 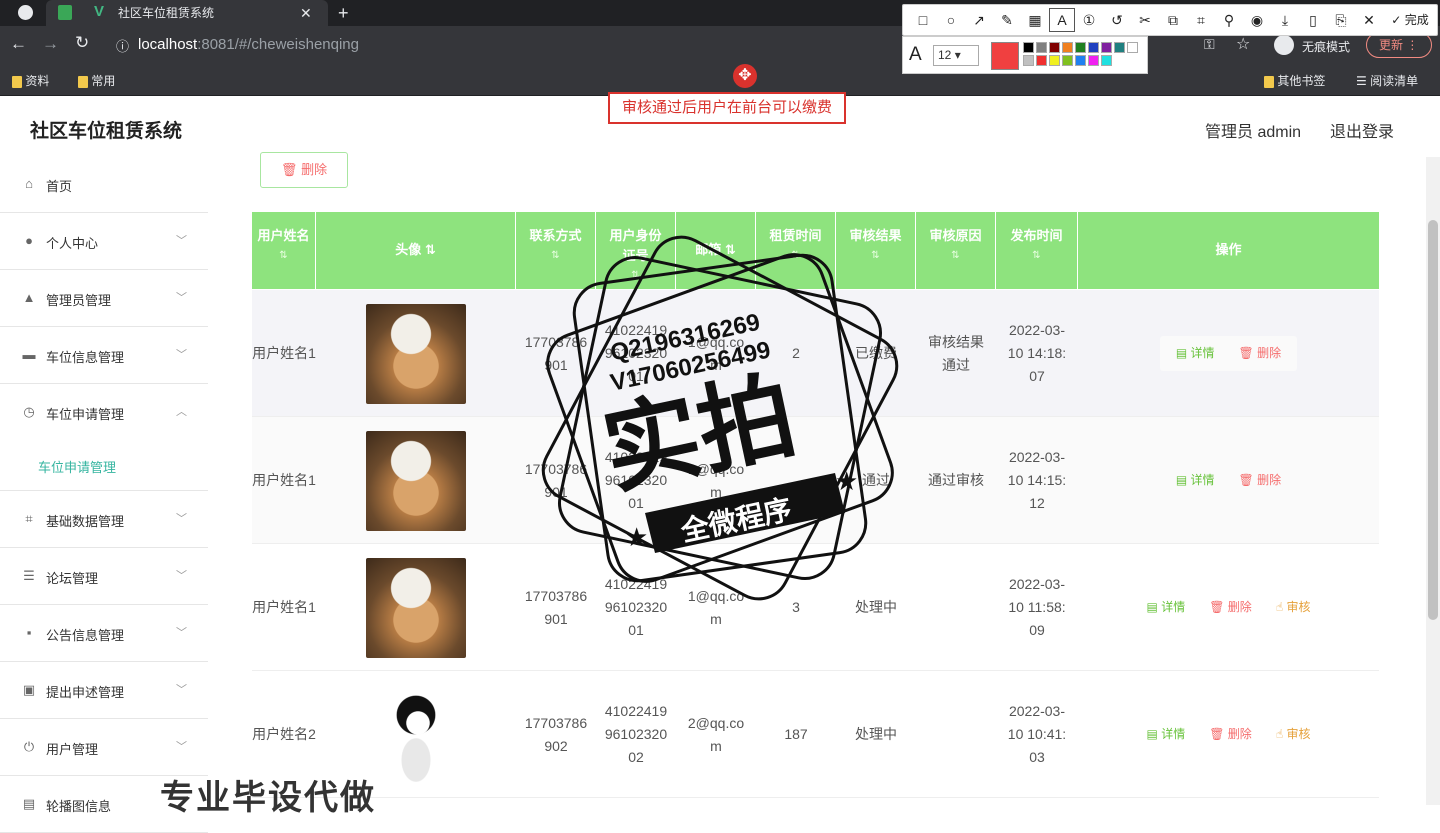 I want to click on reload-icon: ↻, so click(x=82, y=43).